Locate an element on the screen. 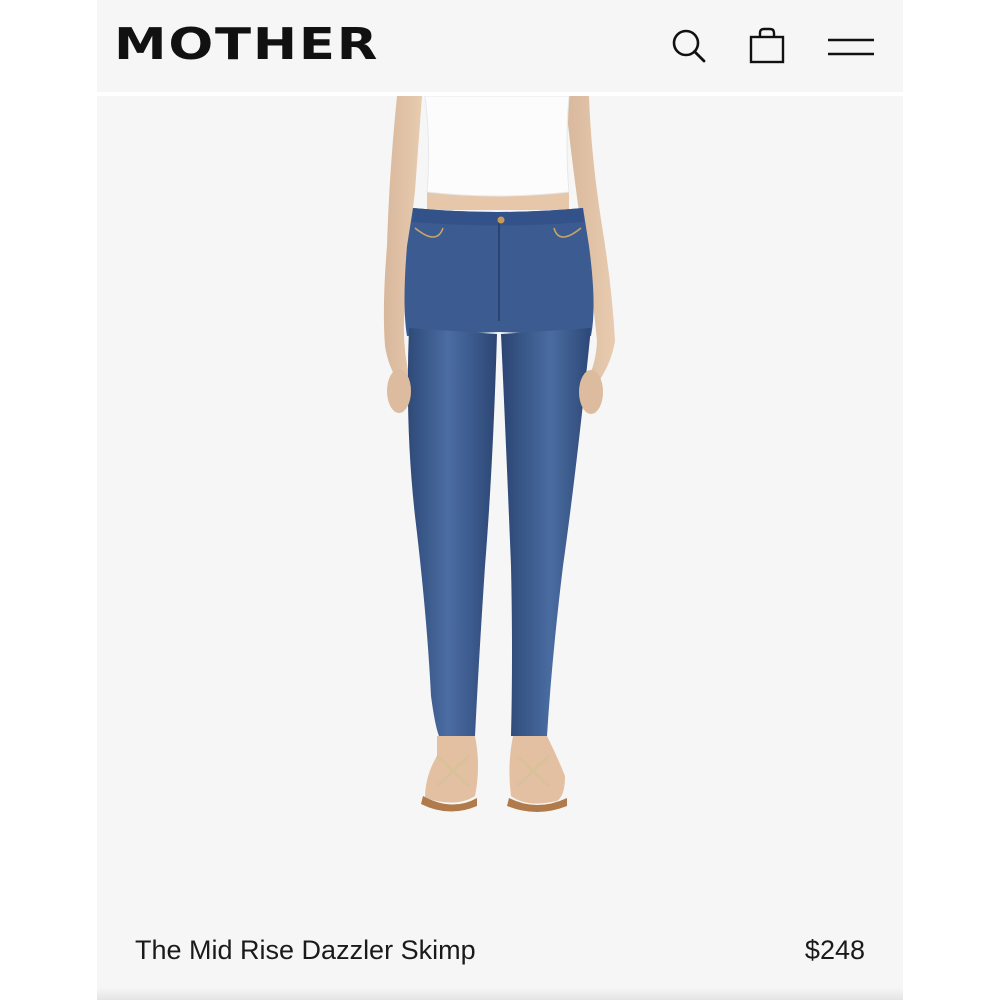 Image resolution: width=1000 pixels, height=1000 pixels. brand-logo: MOTHER is located at coordinates (246, 45).